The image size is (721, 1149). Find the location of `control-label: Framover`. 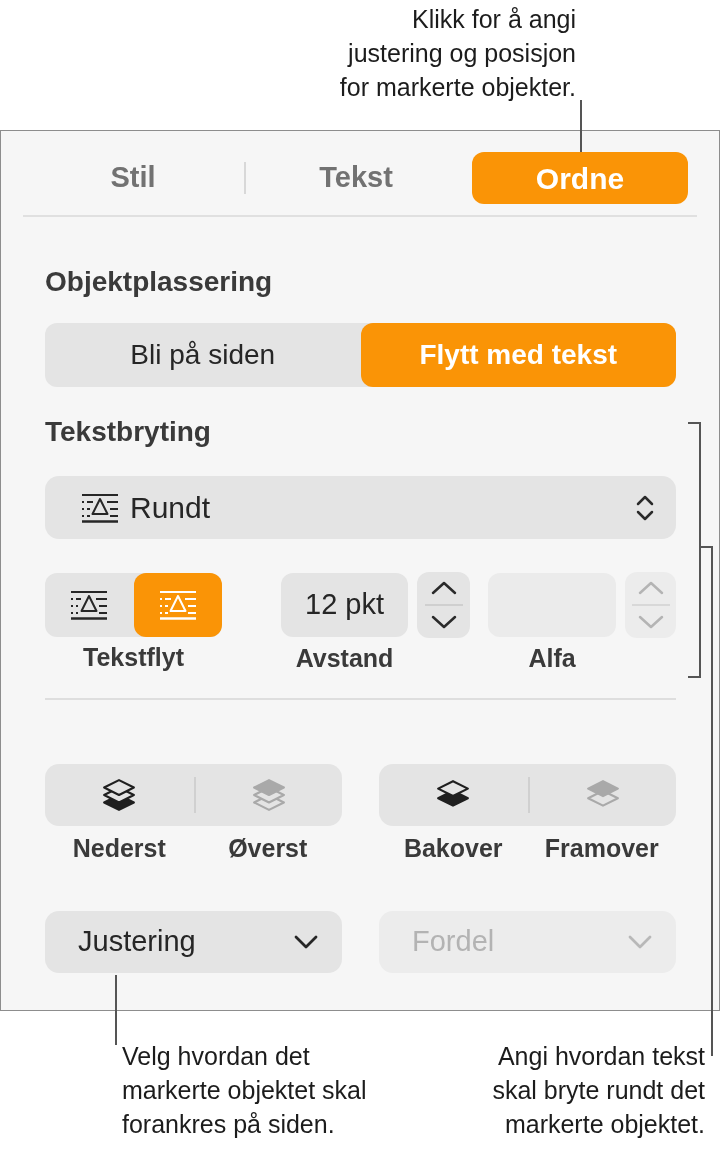

control-label: Framover is located at coordinates (601, 848).